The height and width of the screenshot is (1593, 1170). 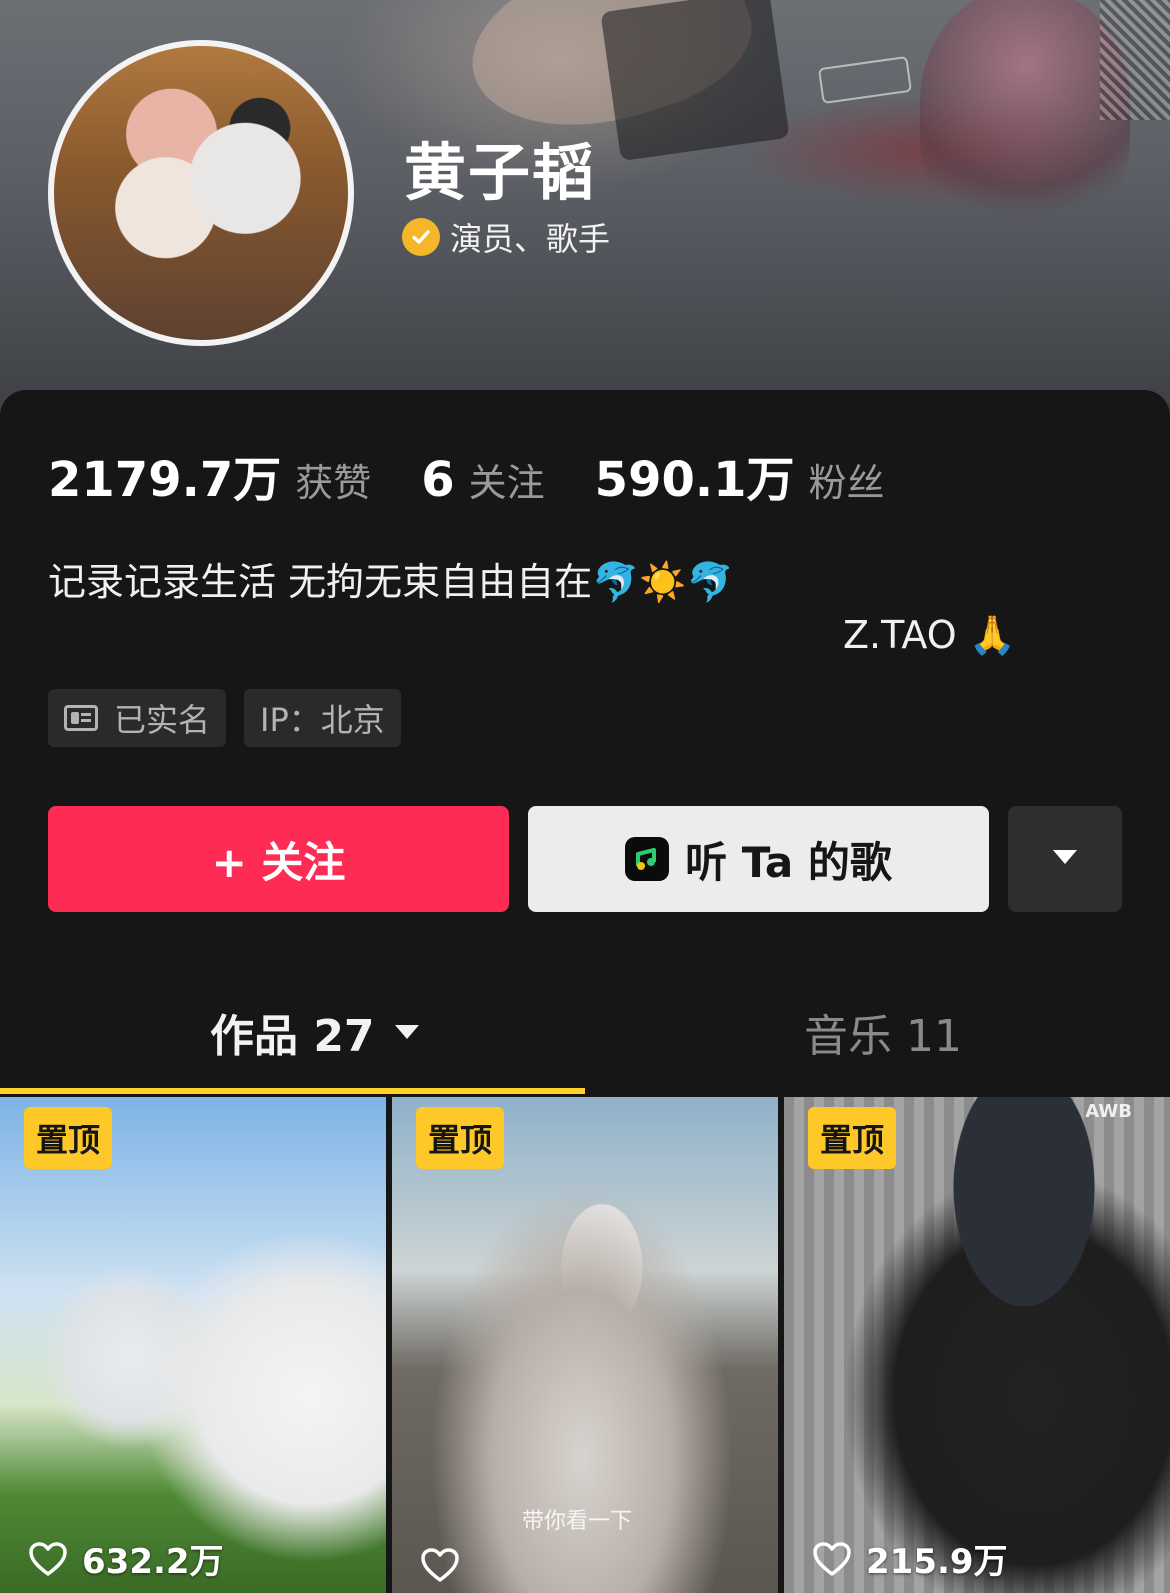 I want to click on video-tile: 置顶 带你看一下, so click(x=585, y=1345).